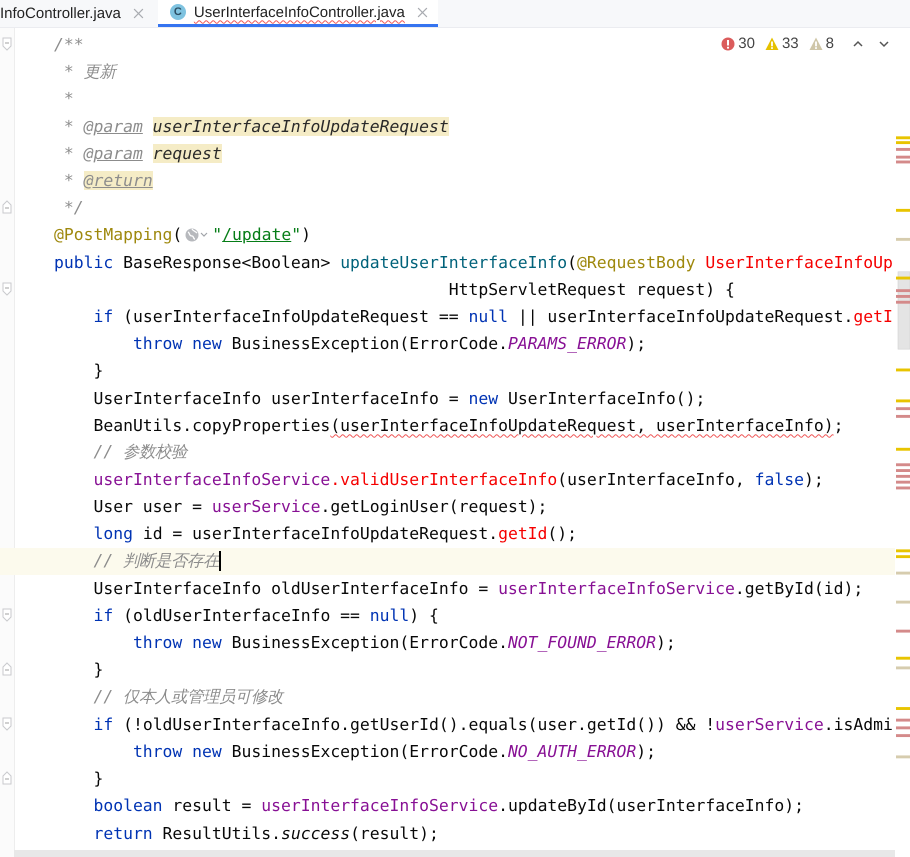 The height and width of the screenshot is (857, 910). What do you see at coordinates (335, 534) in the screenshot?
I see `code-line: long id = userInterfaceInfoUpdateRequest.getId();` at bounding box center [335, 534].